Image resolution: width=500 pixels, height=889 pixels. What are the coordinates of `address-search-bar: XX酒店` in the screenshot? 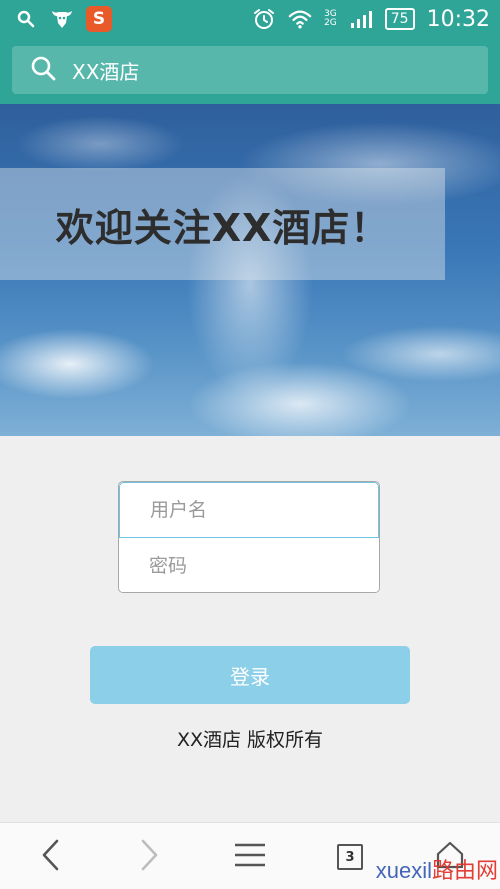 It's located at (250, 70).